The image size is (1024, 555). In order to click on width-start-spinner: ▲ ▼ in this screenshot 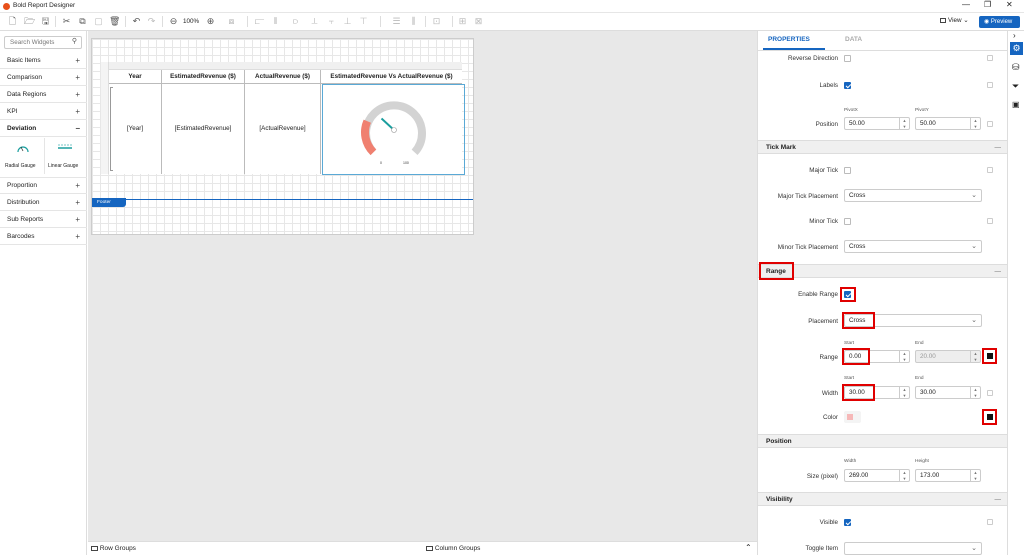, I will do `click(904, 392)`.